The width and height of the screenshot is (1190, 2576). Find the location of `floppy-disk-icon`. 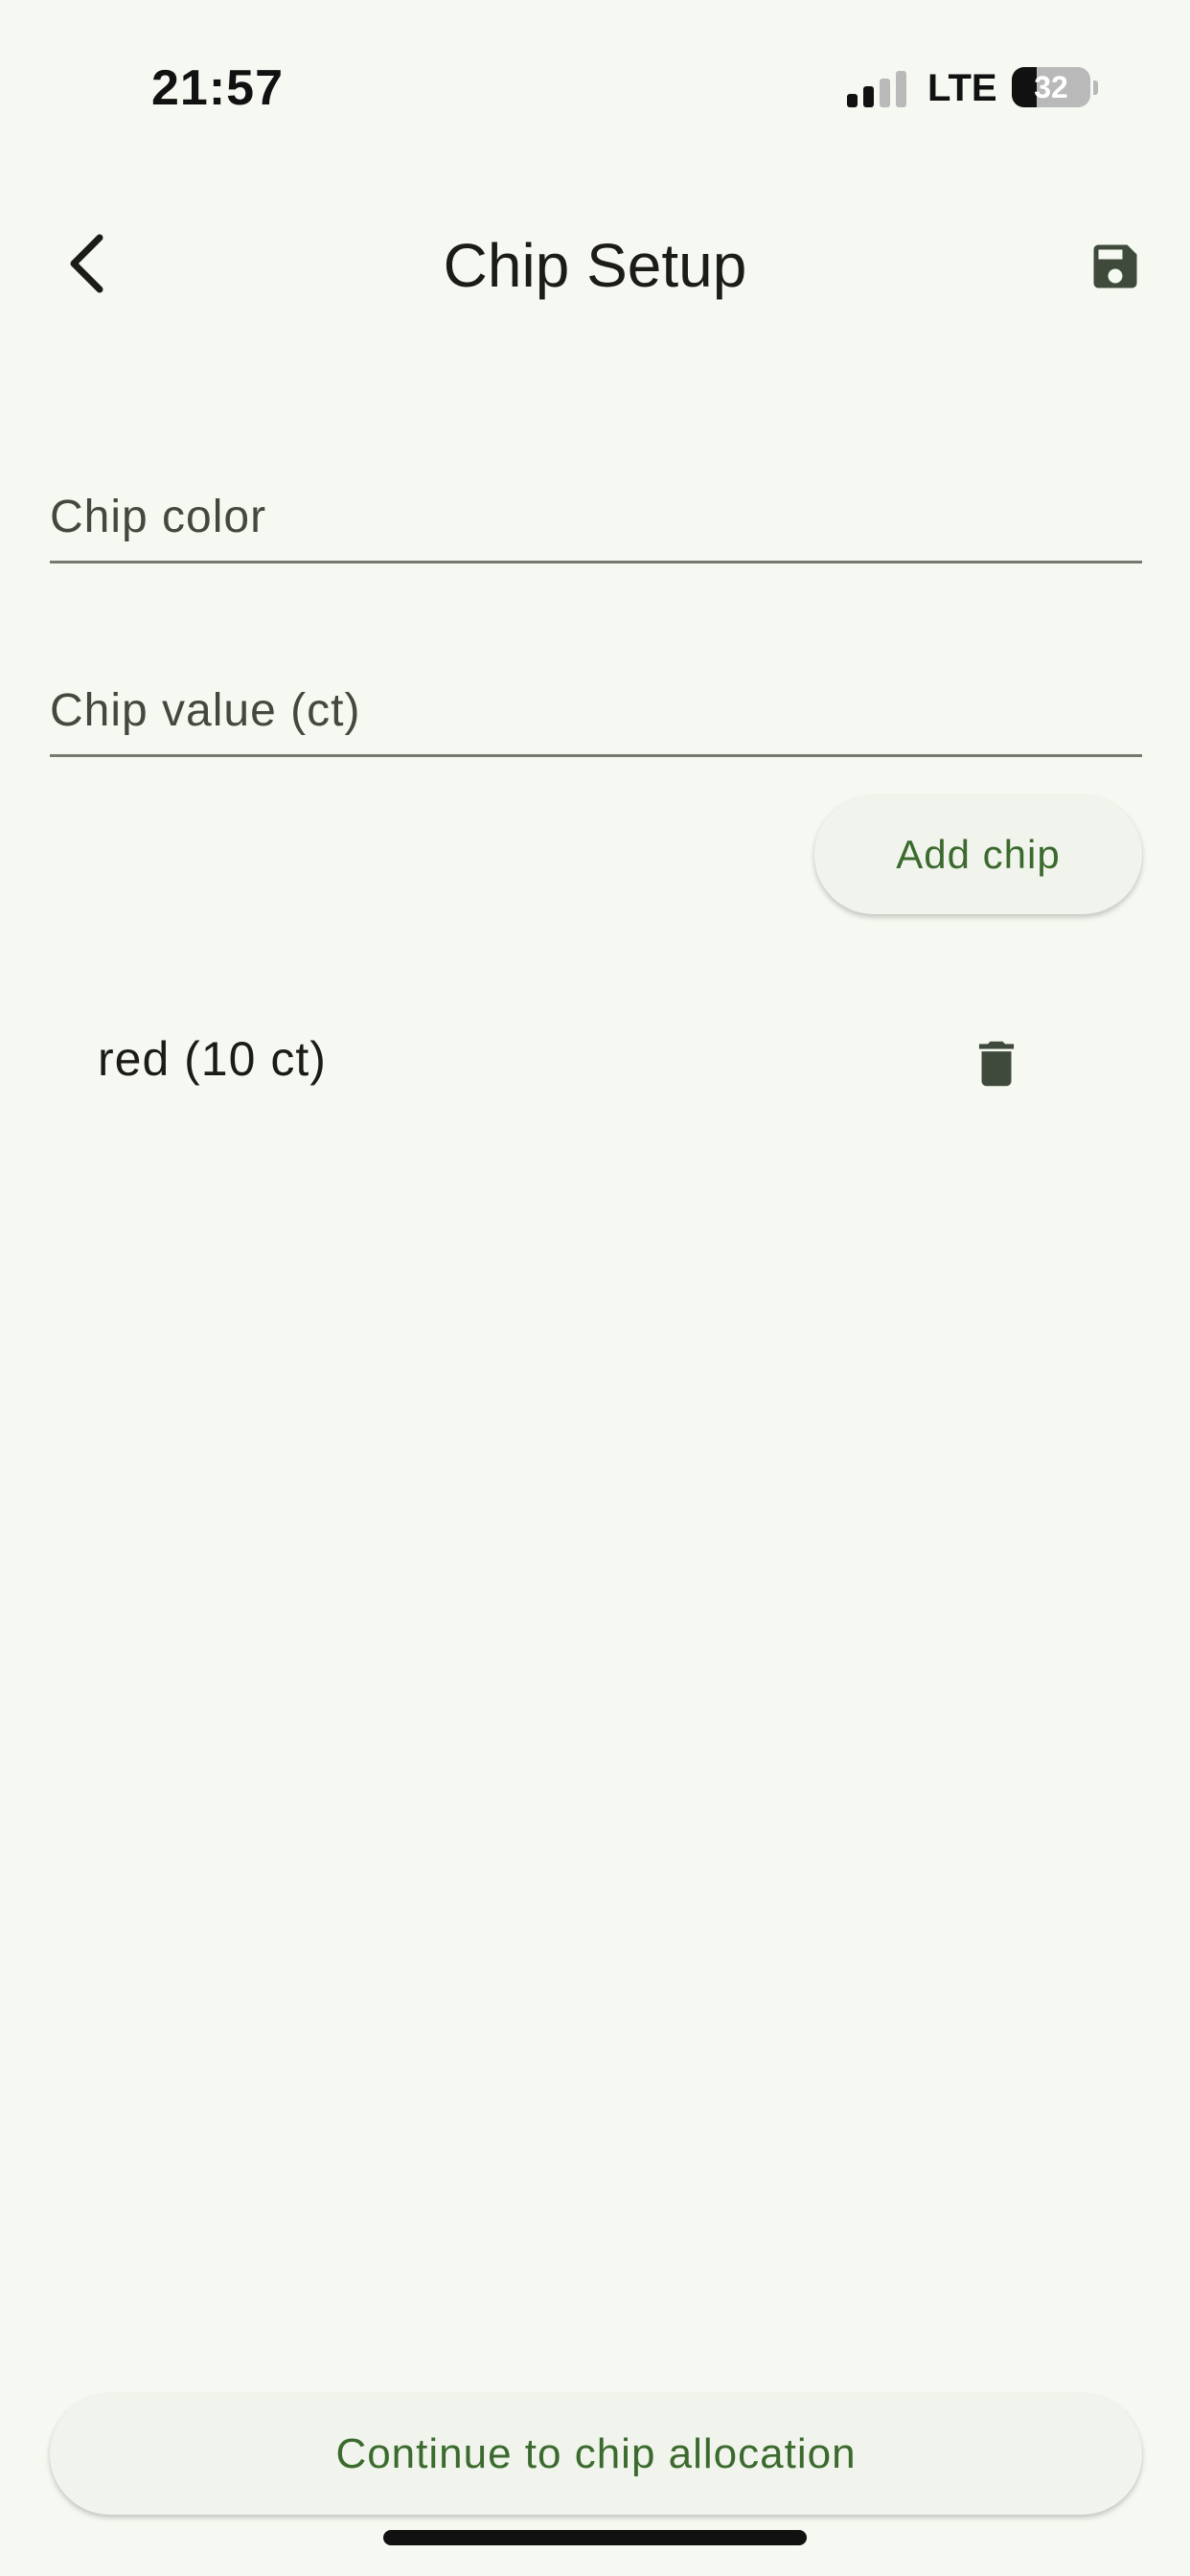

floppy-disk-icon is located at coordinates (1115, 266).